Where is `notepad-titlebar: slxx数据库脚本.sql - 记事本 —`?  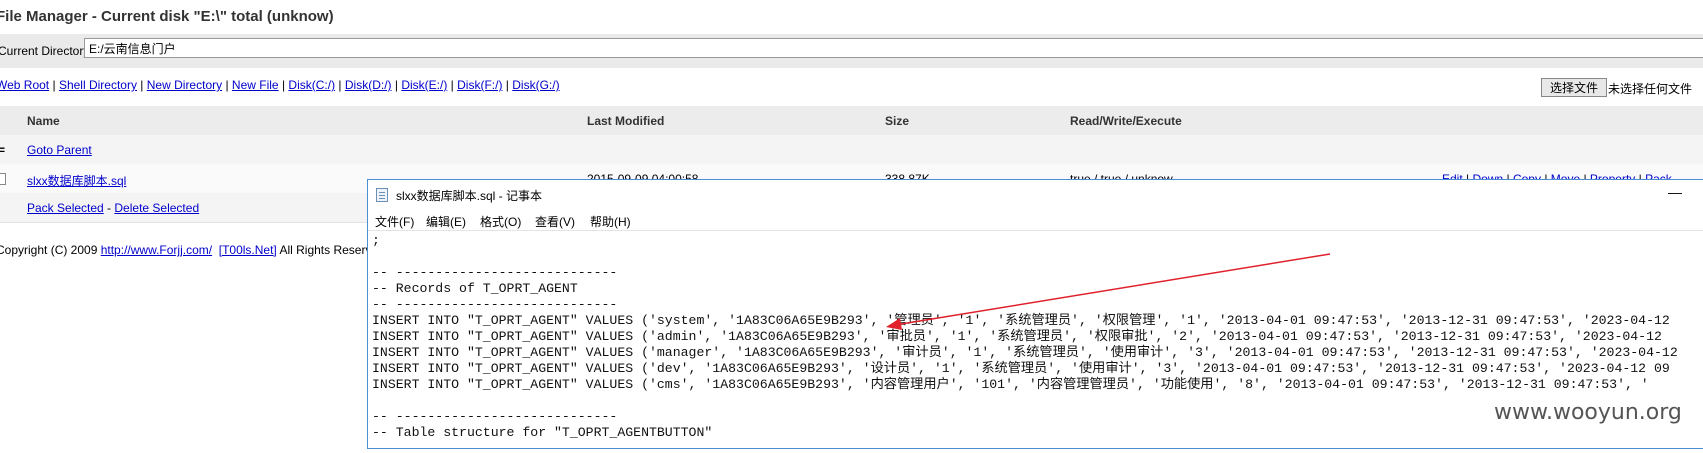
notepad-titlebar: slxx数据库脚本.sql - 记事本 — is located at coordinates (1035, 195).